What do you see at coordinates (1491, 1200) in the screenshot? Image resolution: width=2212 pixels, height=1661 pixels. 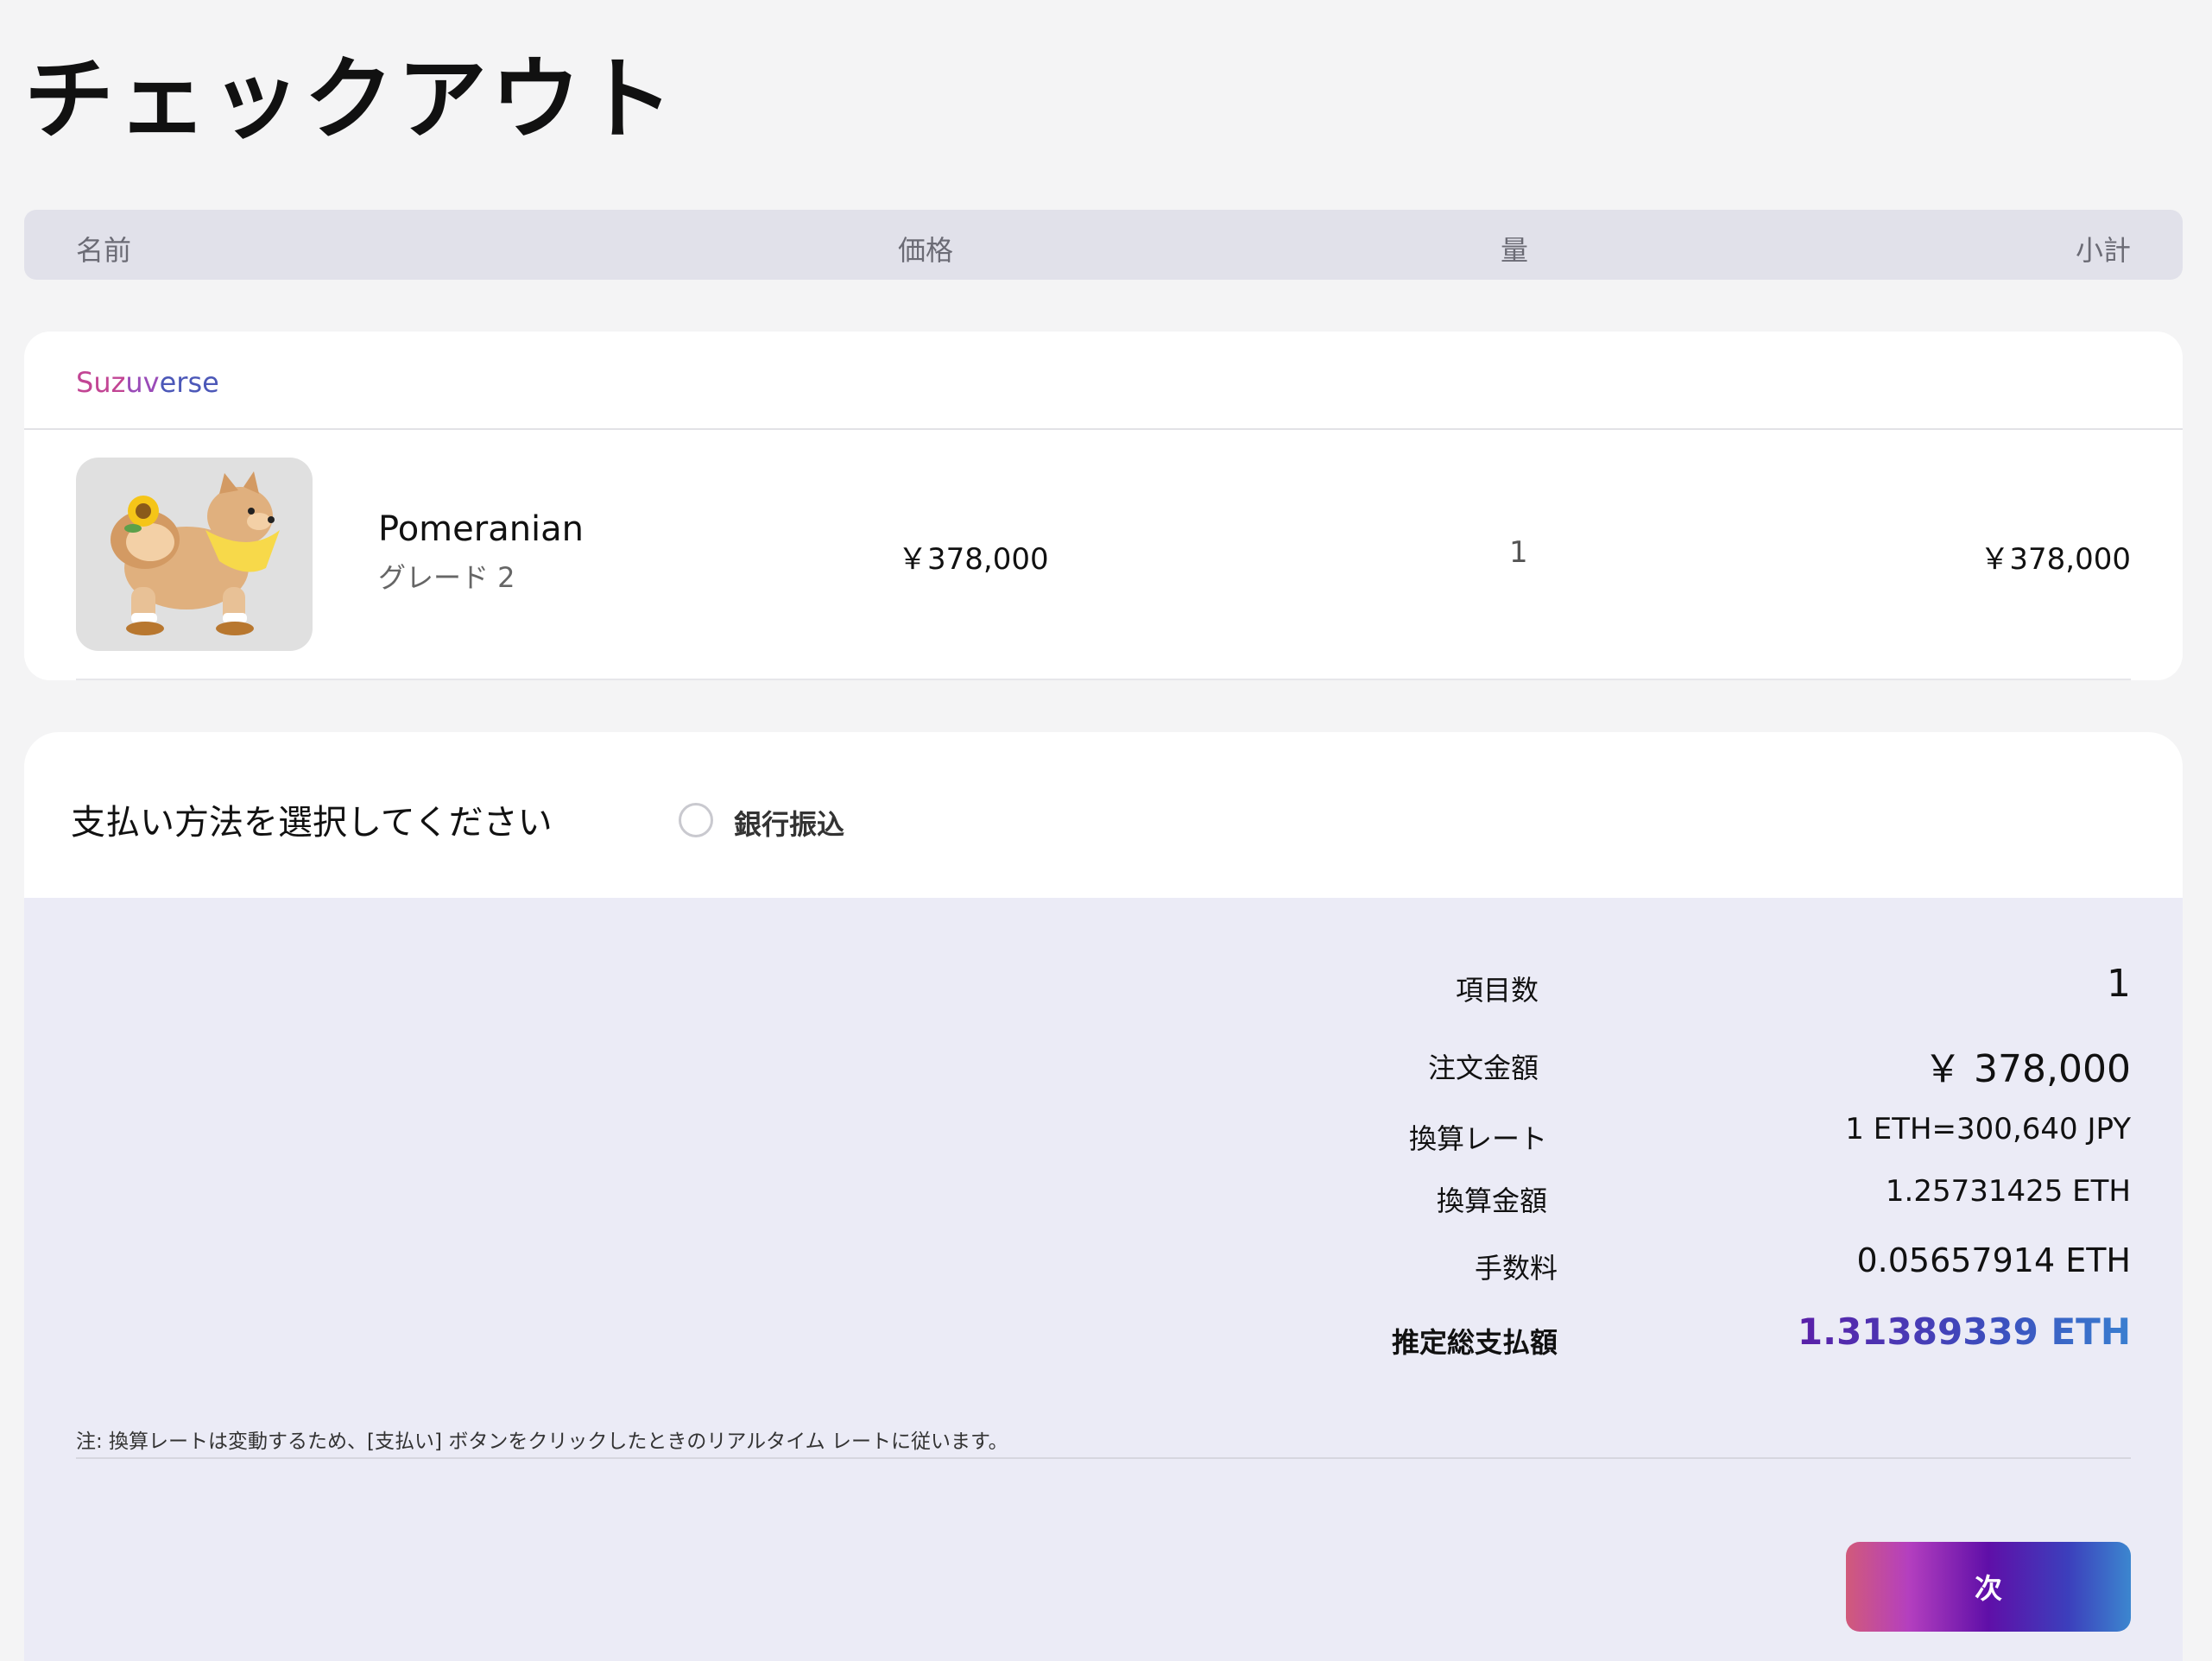 I see `converted-amount-label: 換算金額` at bounding box center [1491, 1200].